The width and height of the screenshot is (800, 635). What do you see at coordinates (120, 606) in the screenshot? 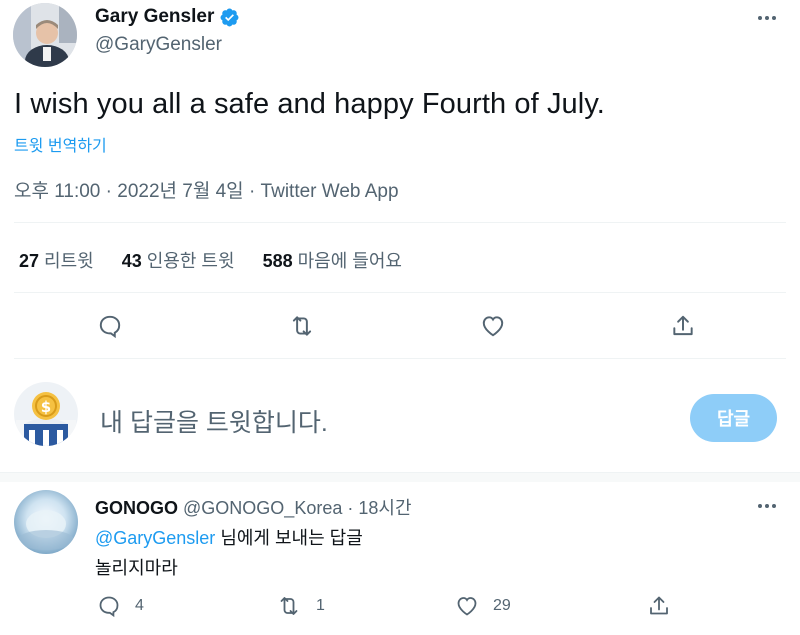
I see `reply-action: 4` at bounding box center [120, 606].